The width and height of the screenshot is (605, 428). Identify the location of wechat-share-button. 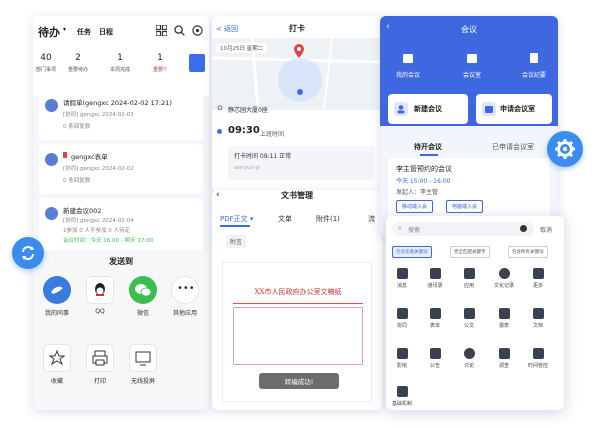
(143, 290).